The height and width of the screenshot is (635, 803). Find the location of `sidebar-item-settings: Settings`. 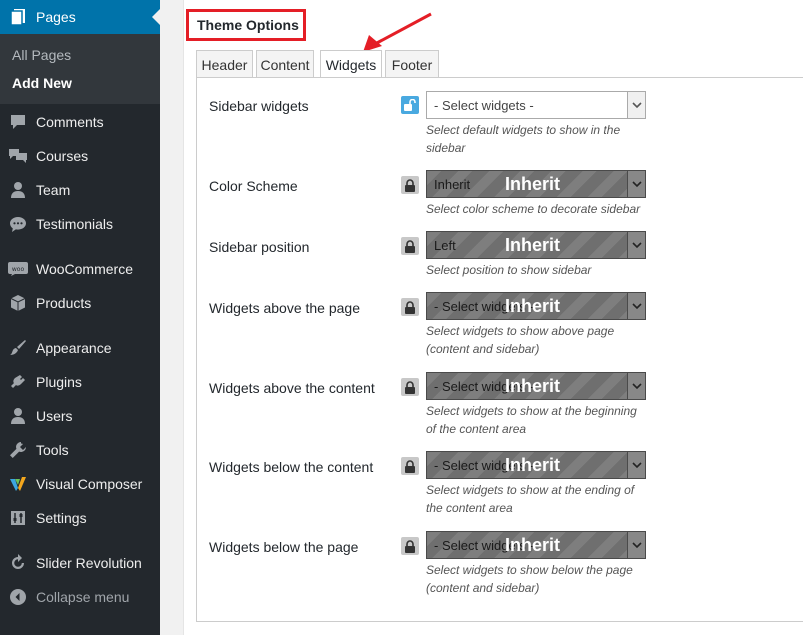

sidebar-item-settings: Settings is located at coordinates (80, 518).